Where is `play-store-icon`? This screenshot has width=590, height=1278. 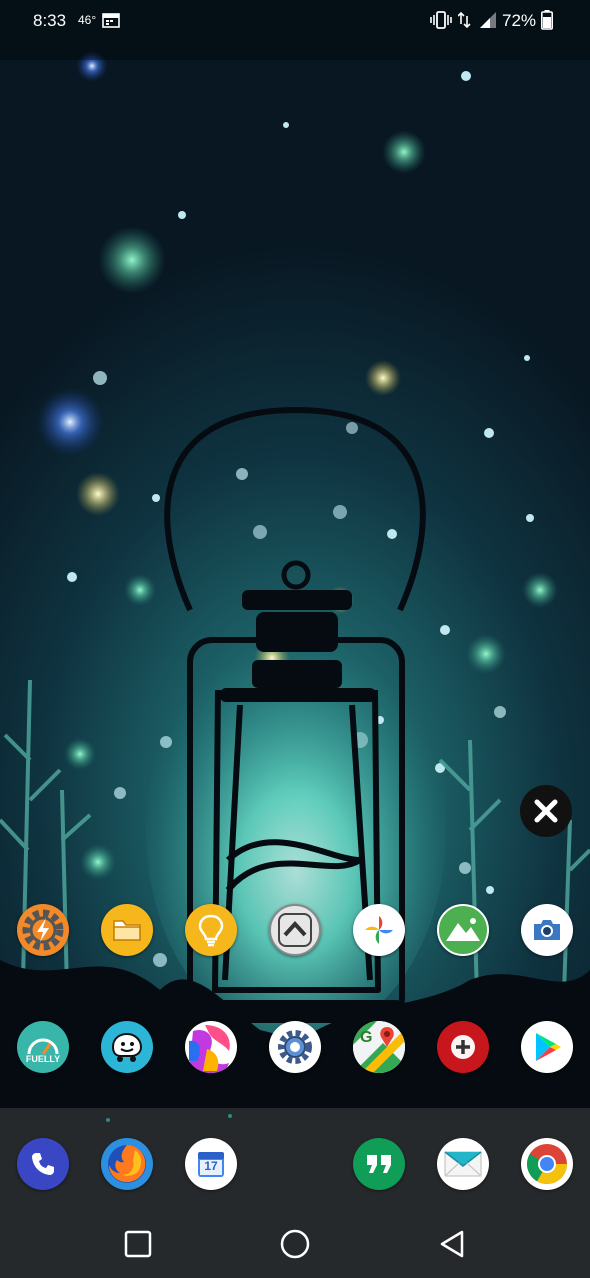
play-store-icon is located at coordinates (548, 1047).